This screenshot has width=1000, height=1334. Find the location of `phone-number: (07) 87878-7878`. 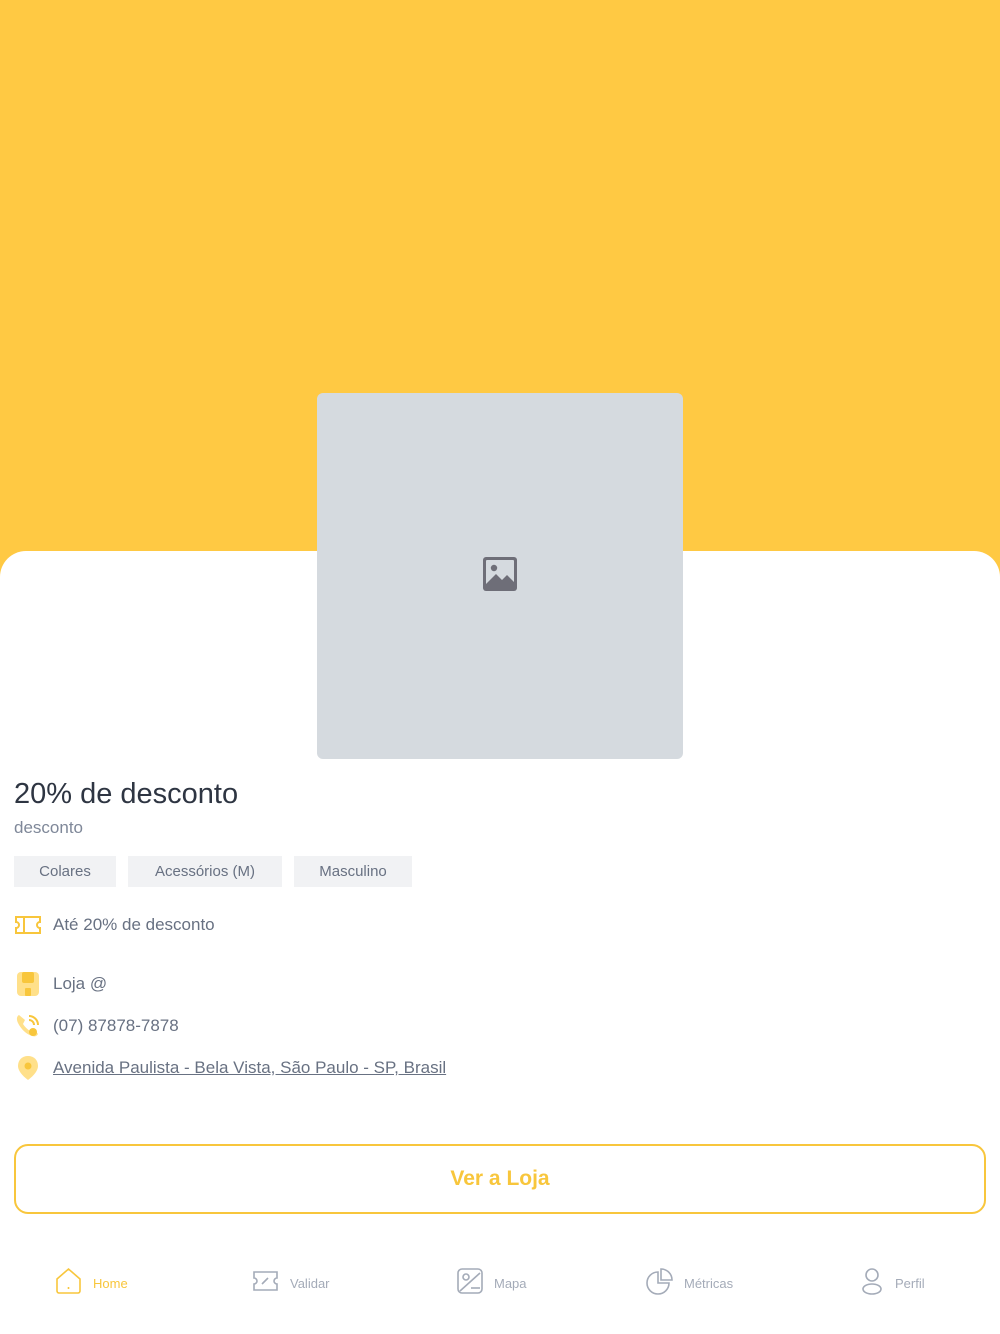

phone-number: (07) 87878-7878 is located at coordinates (116, 1025).